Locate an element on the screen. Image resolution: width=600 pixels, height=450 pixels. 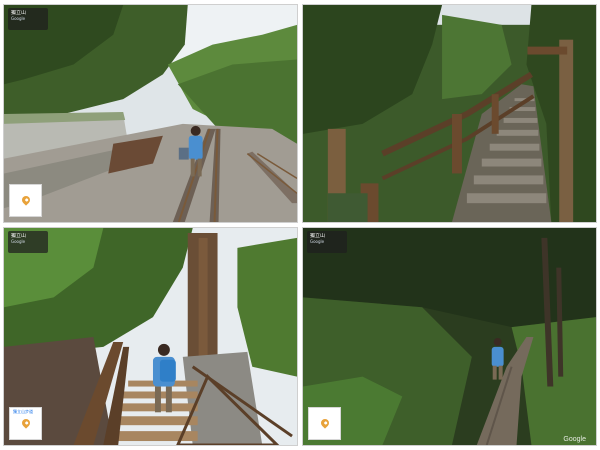
google-watermark: Google is located at coordinates (574, 439).